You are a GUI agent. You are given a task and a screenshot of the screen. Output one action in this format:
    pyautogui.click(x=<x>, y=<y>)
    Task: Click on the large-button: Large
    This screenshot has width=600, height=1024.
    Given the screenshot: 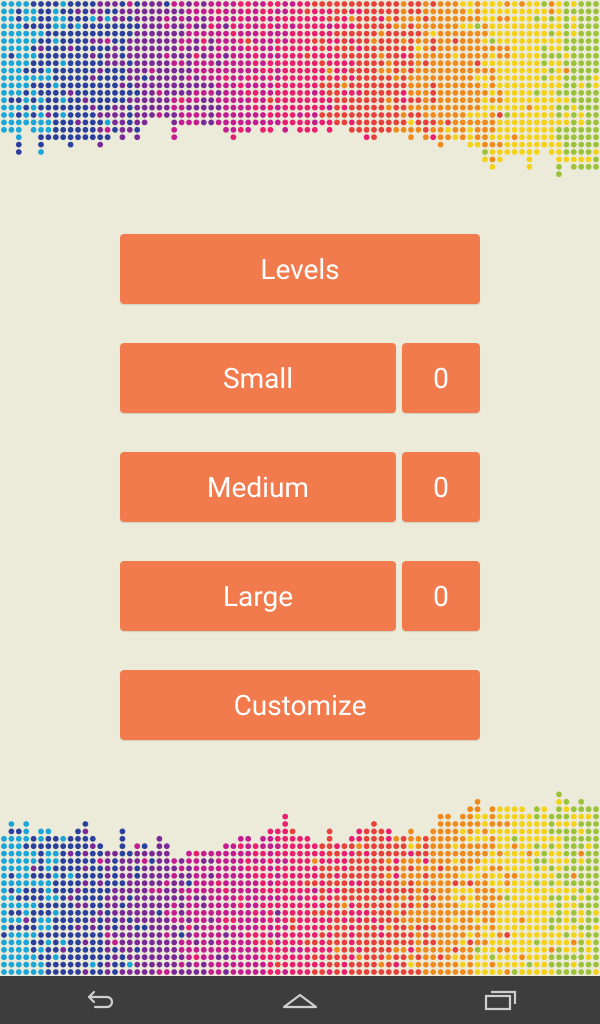 What is the action you would take?
    pyautogui.click(x=258, y=596)
    